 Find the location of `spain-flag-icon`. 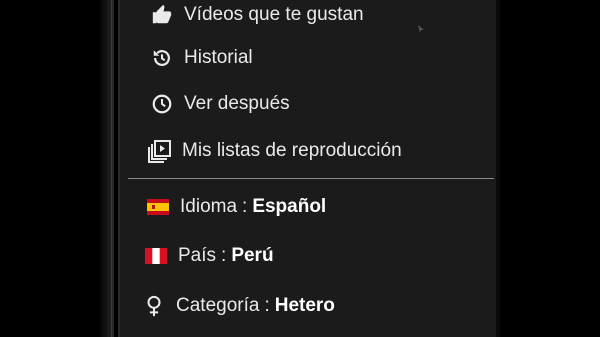

spain-flag-icon is located at coordinates (158, 207).